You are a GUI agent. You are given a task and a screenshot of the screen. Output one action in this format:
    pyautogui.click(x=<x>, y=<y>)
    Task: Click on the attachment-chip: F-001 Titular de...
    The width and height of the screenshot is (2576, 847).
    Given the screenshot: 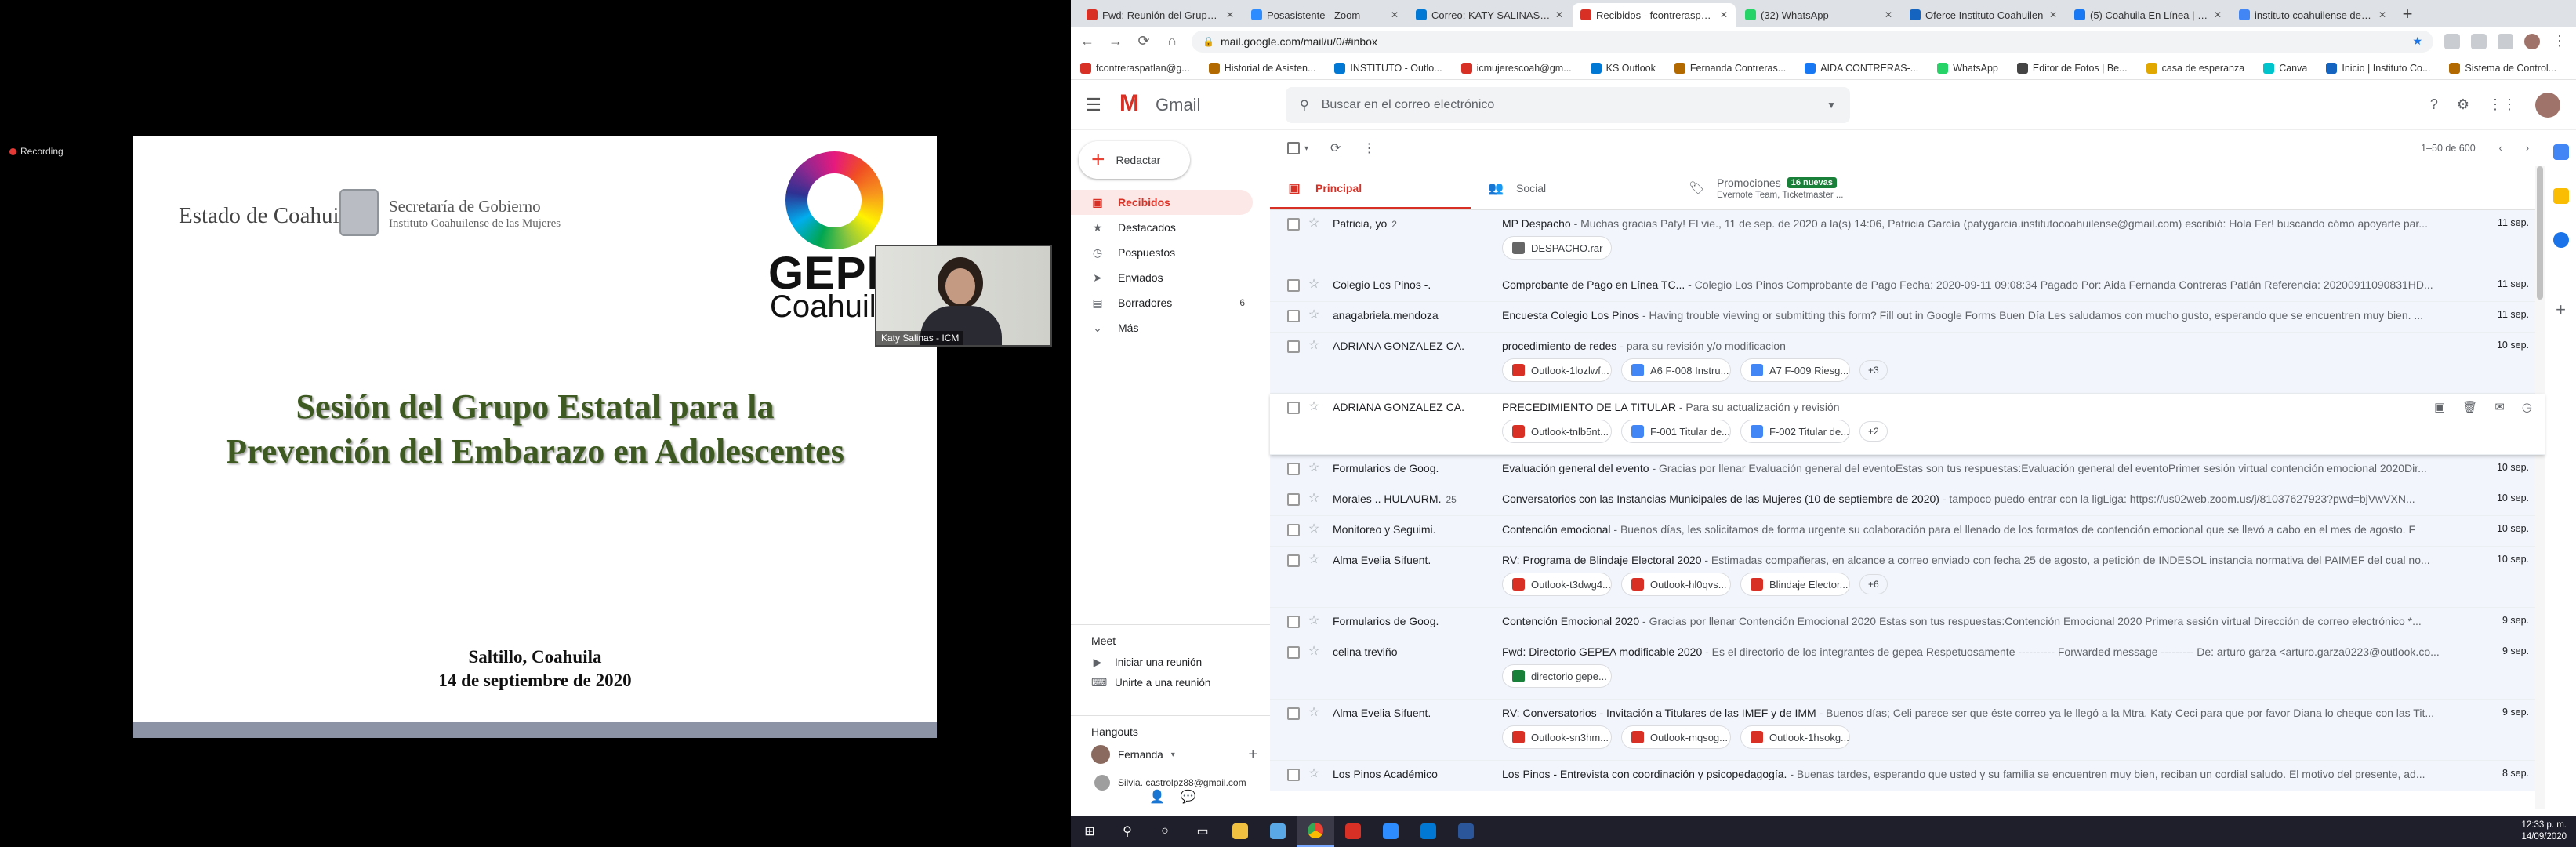 What is the action you would take?
    pyautogui.click(x=1676, y=431)
    